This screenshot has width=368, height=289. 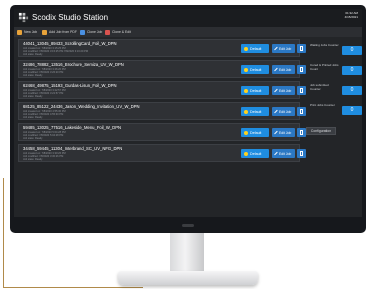 I want to click on clock: 01:32 AM 4/15/2021, so click(x=351, y=15).